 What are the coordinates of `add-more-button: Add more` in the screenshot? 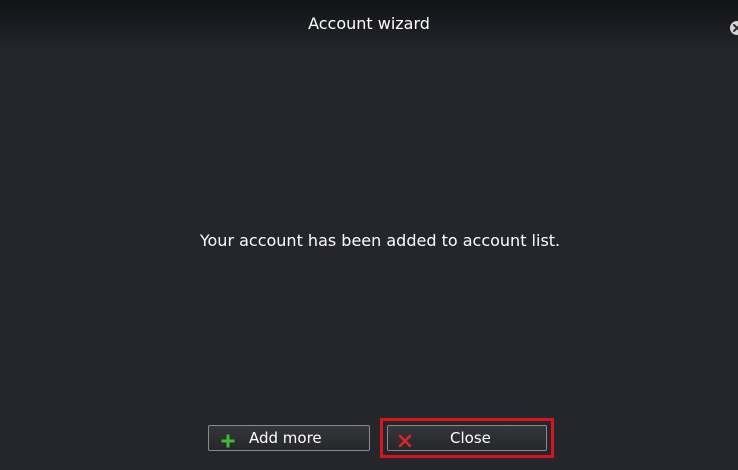 It's located at (289, 438).